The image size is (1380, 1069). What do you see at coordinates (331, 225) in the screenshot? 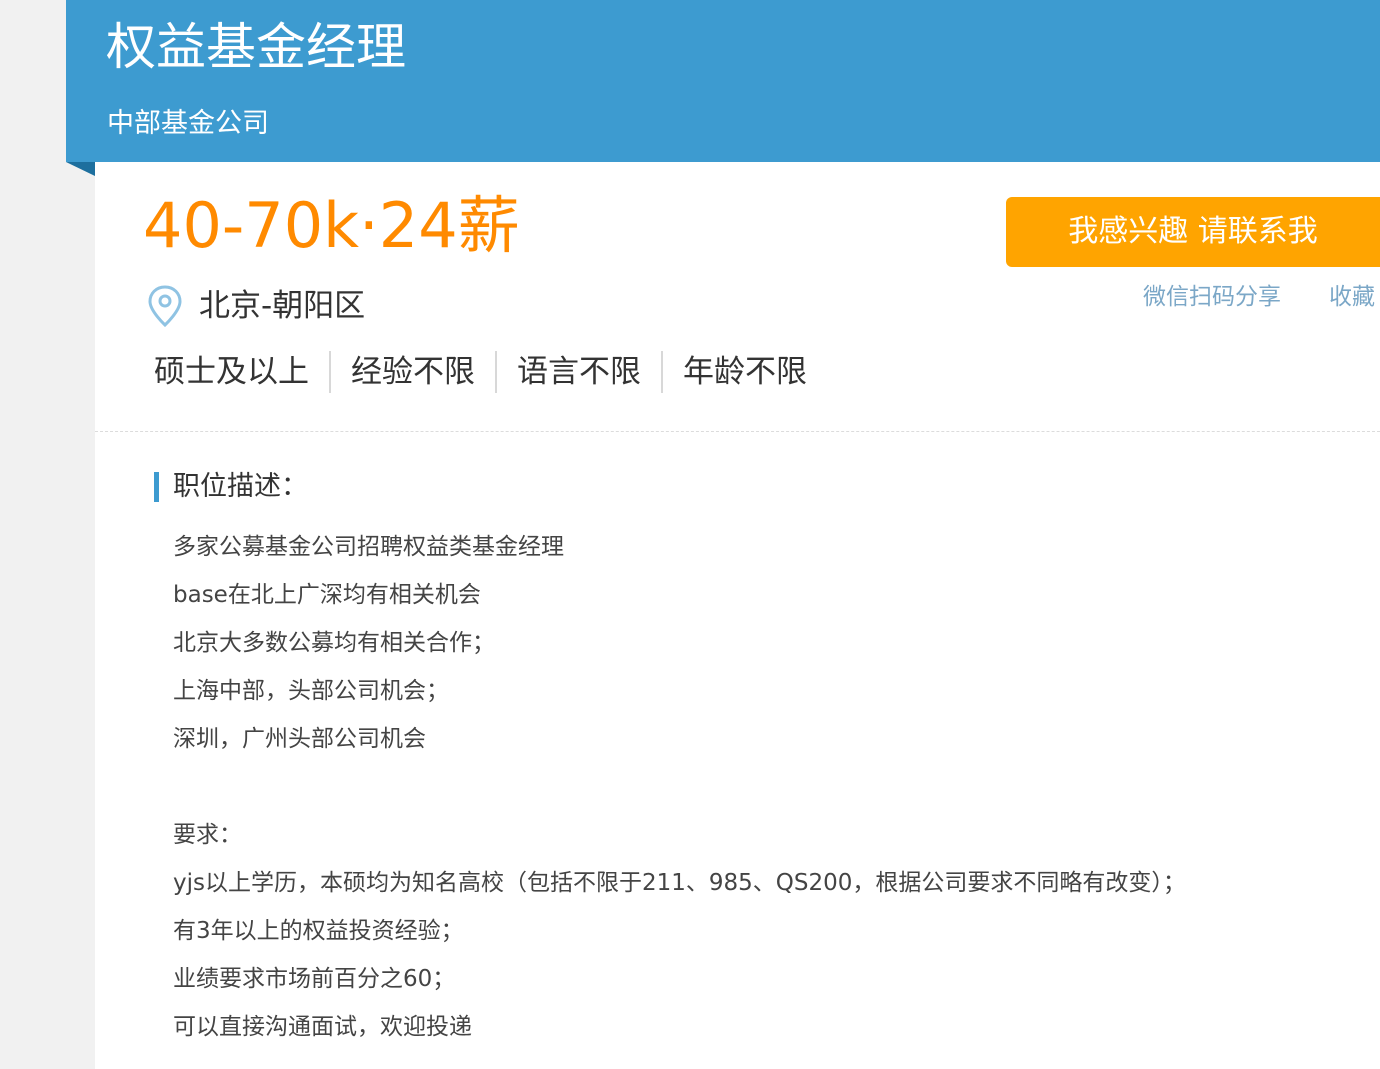
I see `salary: 40-70k·24薪` at bounding box center [331, 225].